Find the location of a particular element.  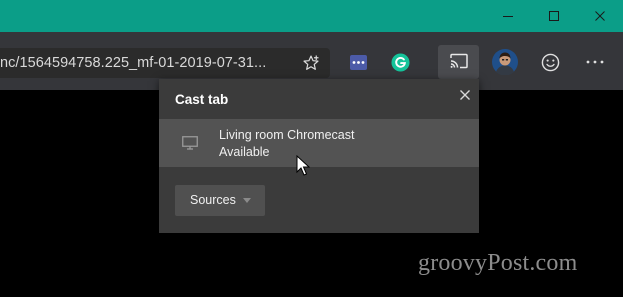

feedback-button is located at coordinates (550, 62).